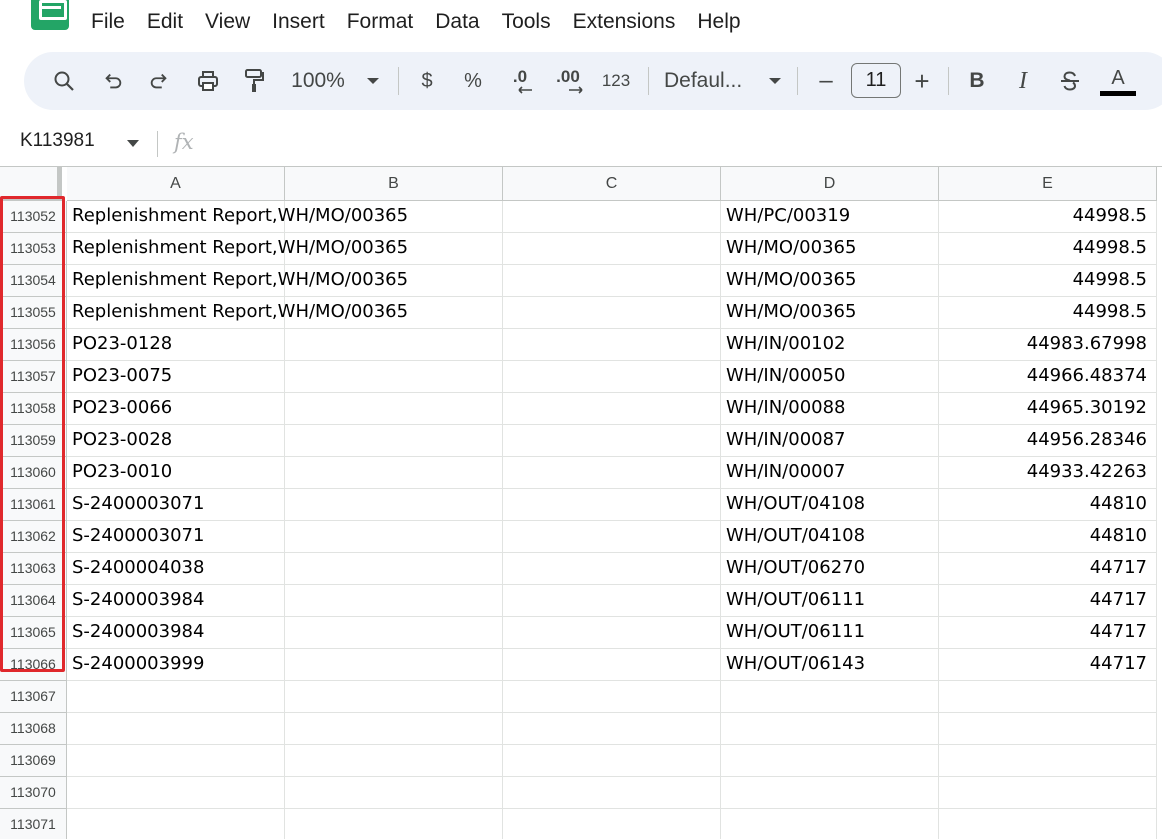 The image size is (1162, 839). What do you see at coordinates (33, 824) in the screenshot?
I see `row-header: 113071` at bounding box center [33, 824].